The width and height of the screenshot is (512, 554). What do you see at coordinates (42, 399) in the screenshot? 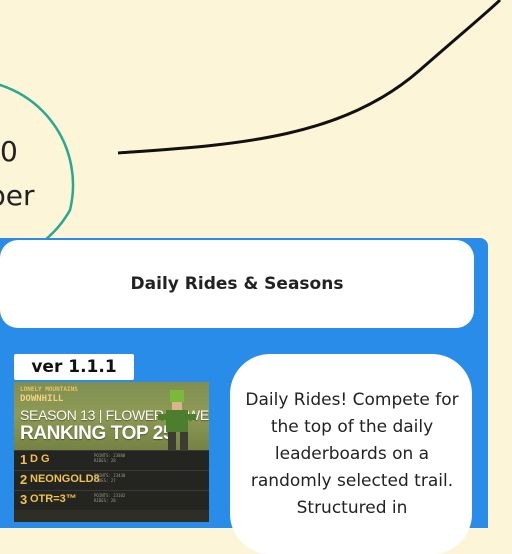
I see `game-logo-line2: DOWNHILL` at bounding box center [42, 399].